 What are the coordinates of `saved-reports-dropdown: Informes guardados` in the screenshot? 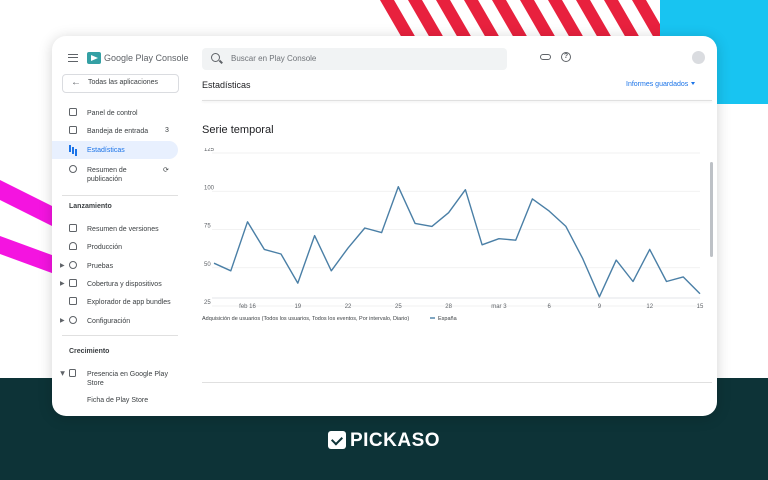 It's located at (661, 84).